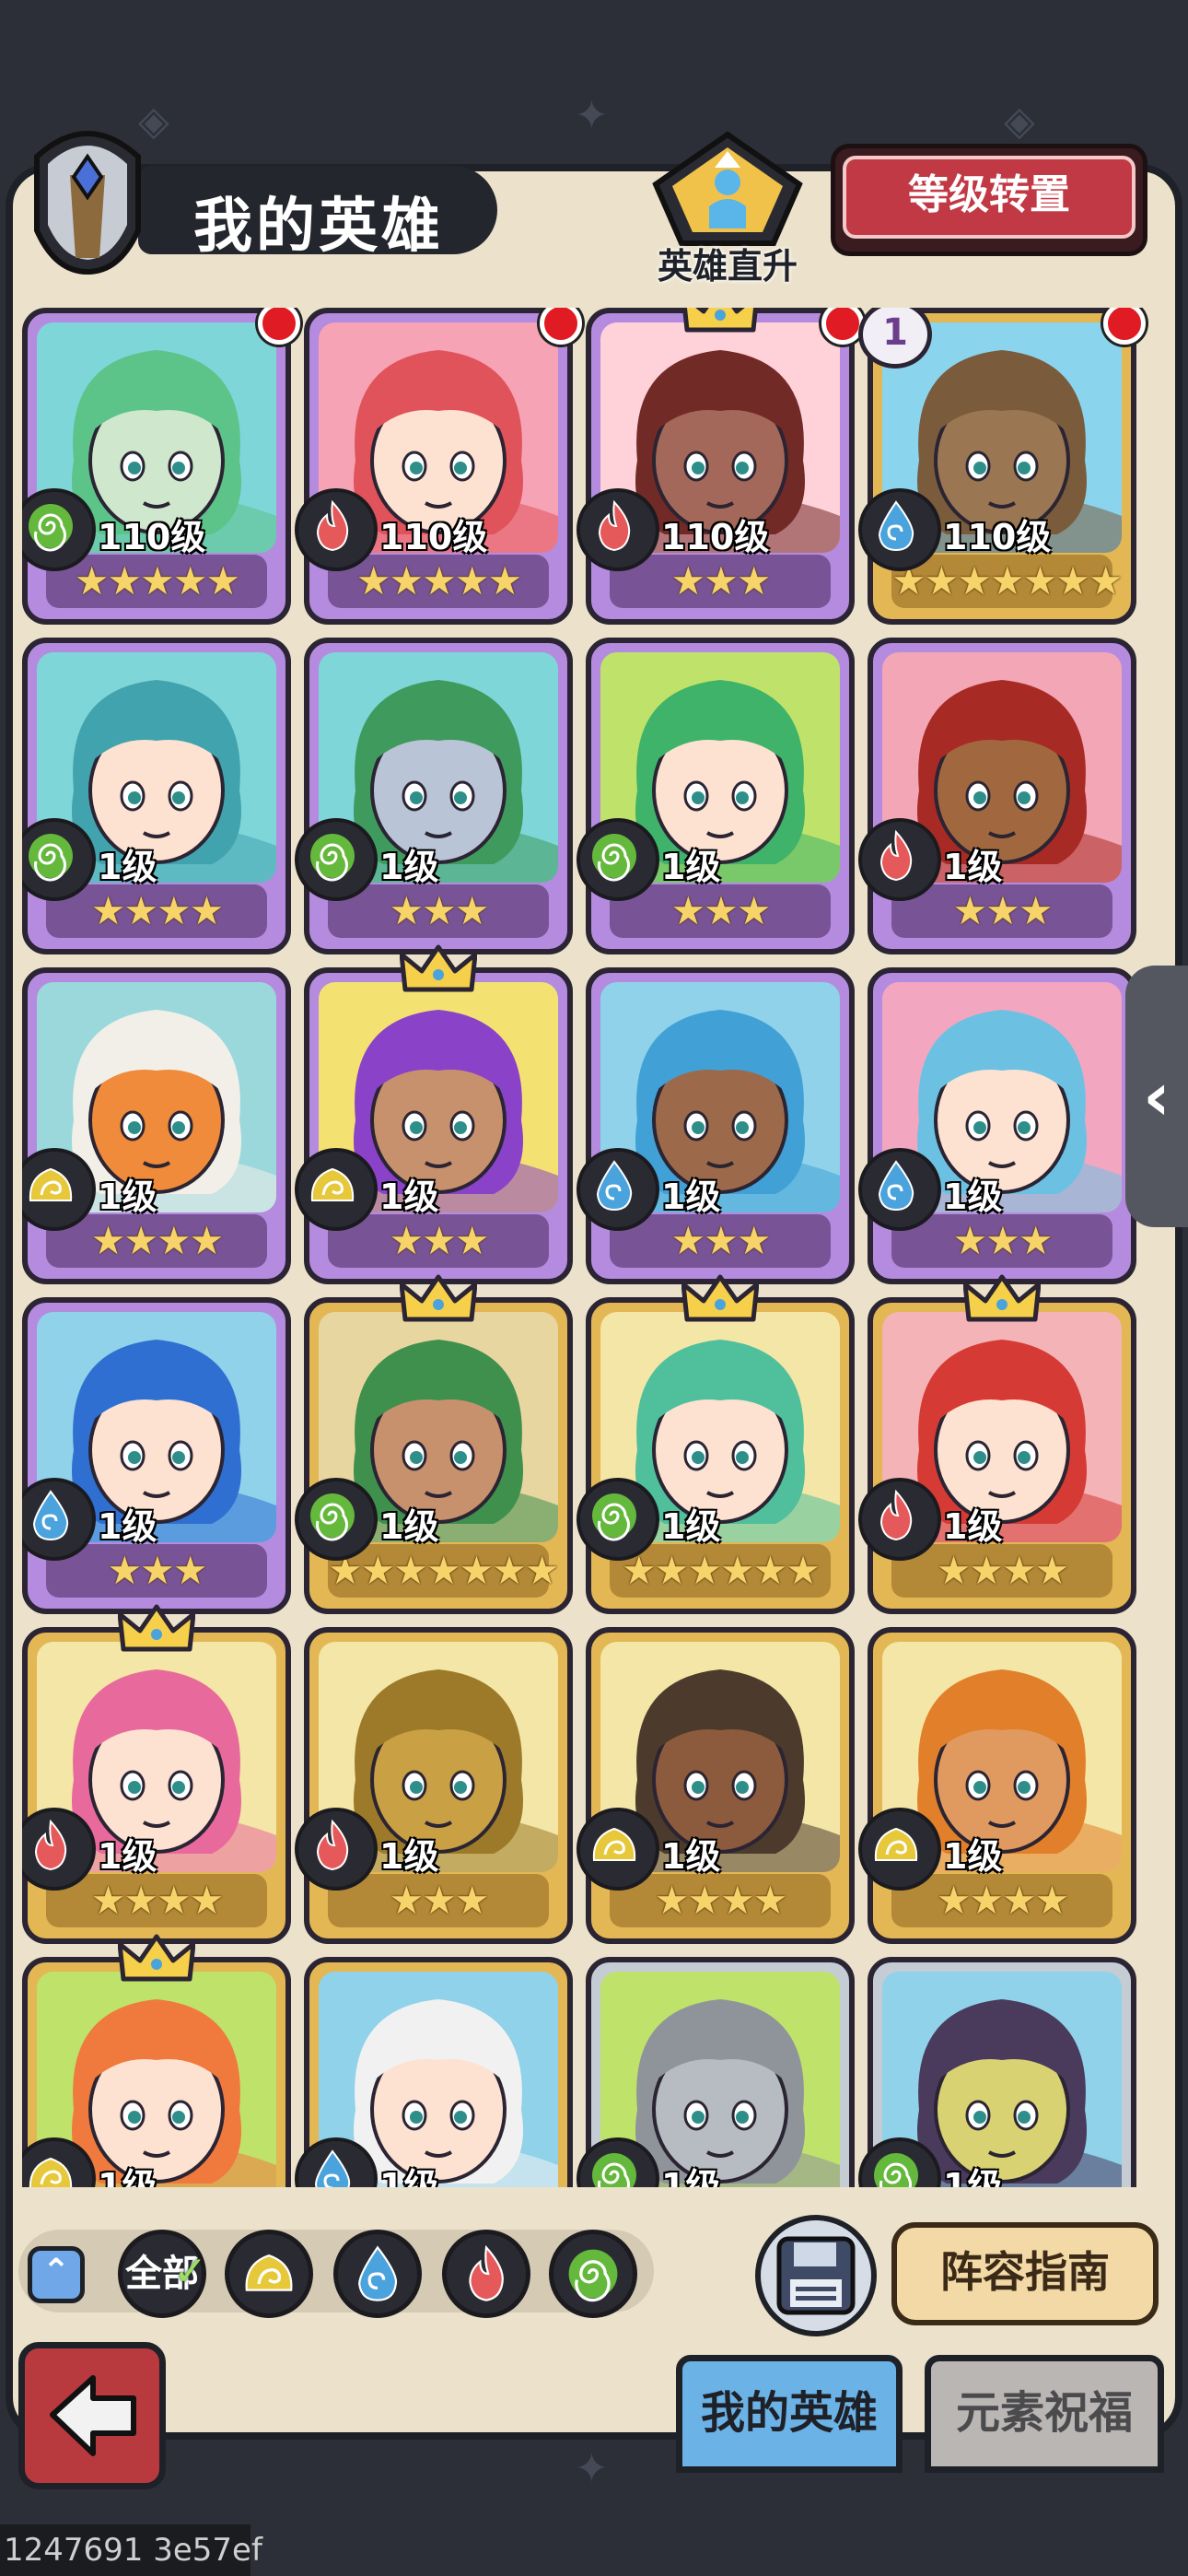  What do you see at coordinates (1044, 2414) in the screenshot?
I see `tab-element-blessing: 元素祝福` at bounding box center [1044, 2414].